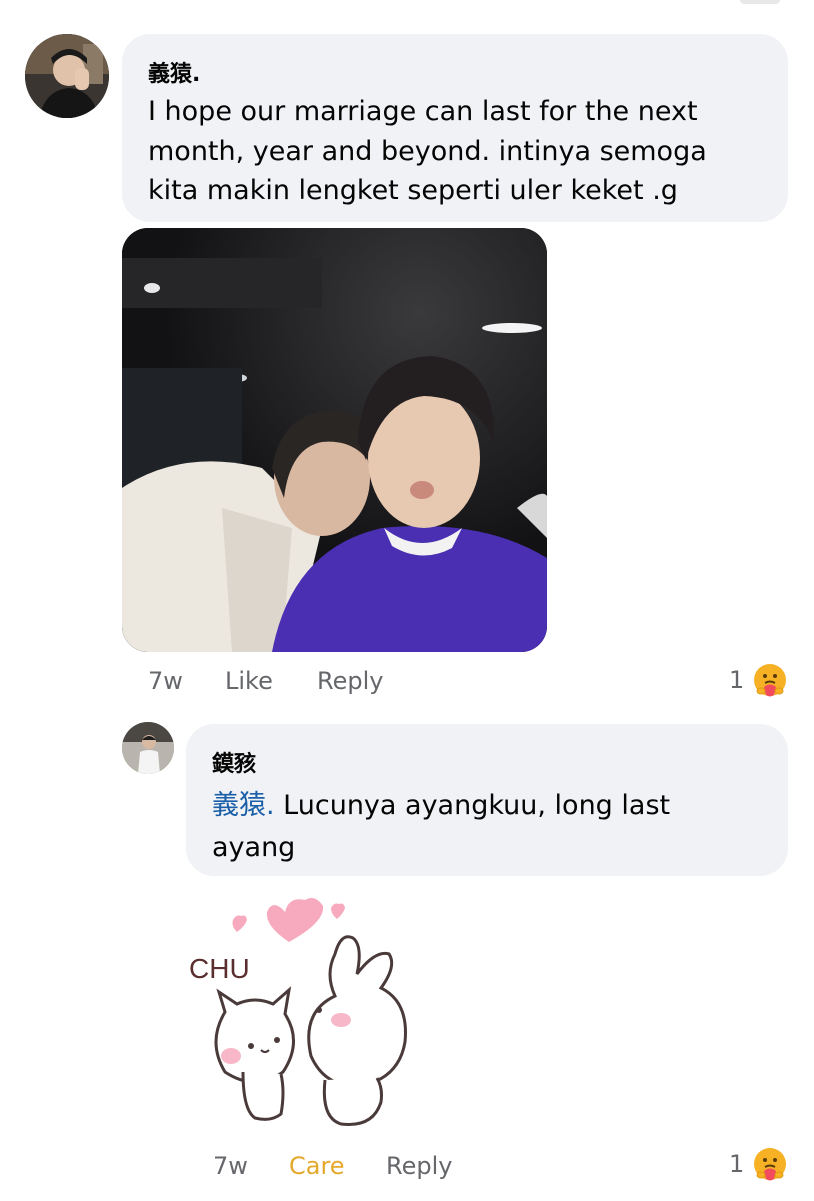  Describe the element at coordinates (249, 681) in the screenshot. I see `like-button: Like` at that location.